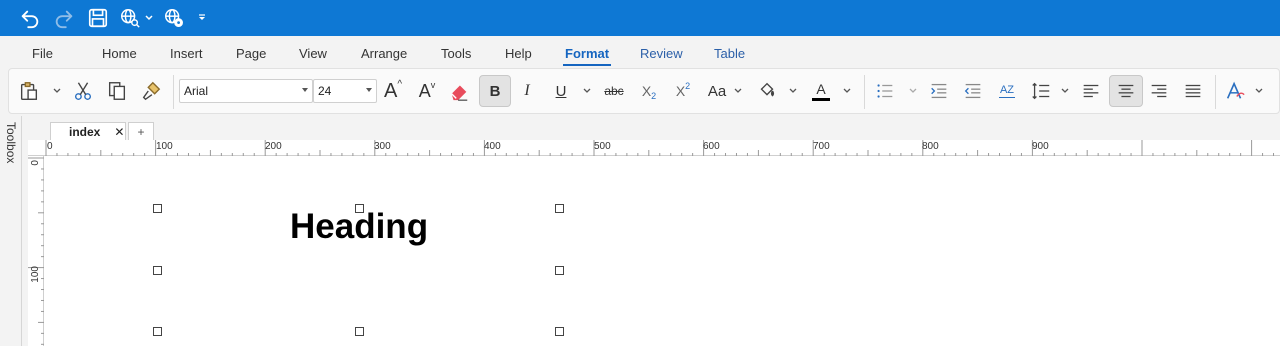 The width and height of the screenshot is (1280, 346). I want to click on ruler-label: 200, so click(273, 146).